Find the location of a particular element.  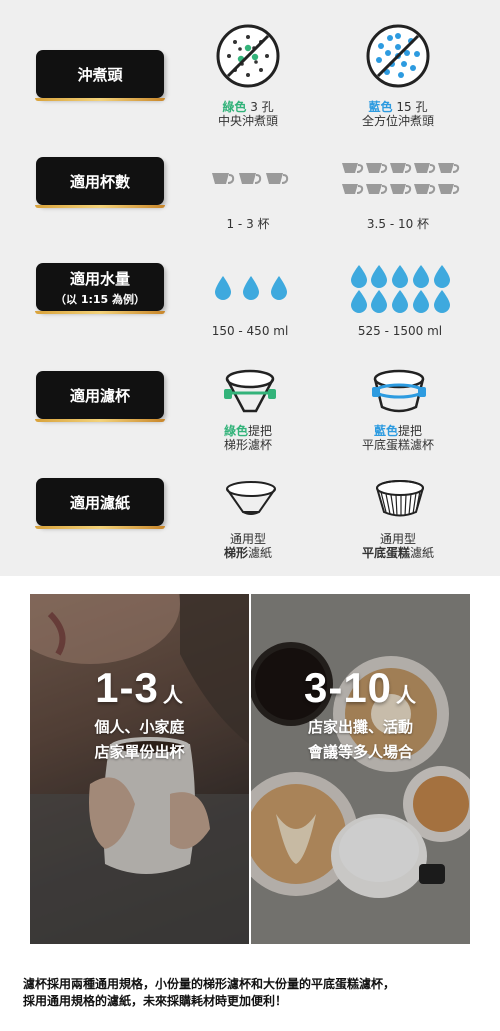

label-brew-head: 沖煮頭 is located at coordinates (100, 75).